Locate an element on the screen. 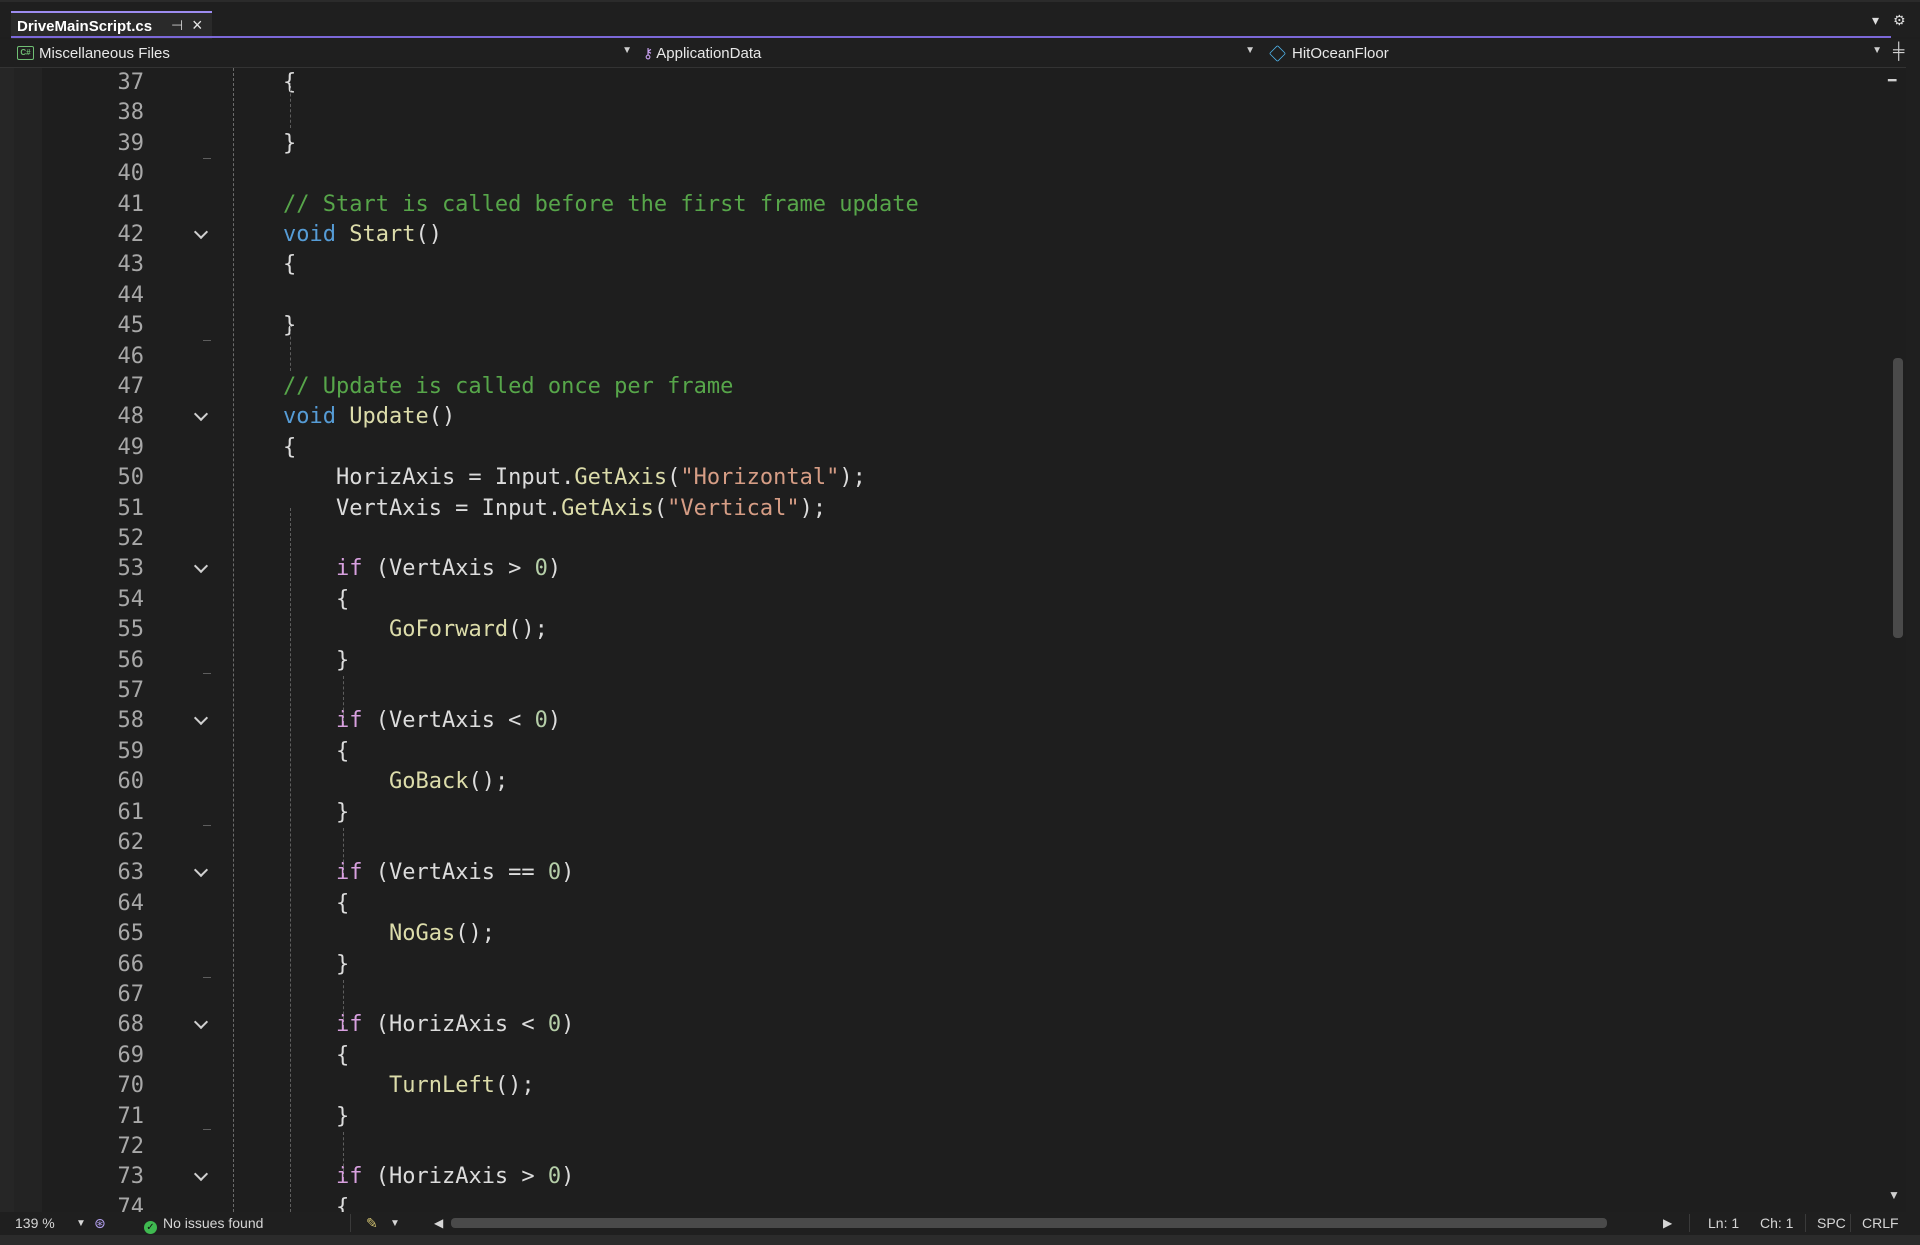 The width and height of the screenshot is (1920, 1245). code-line: 45} is located at coordinates (940, 326).